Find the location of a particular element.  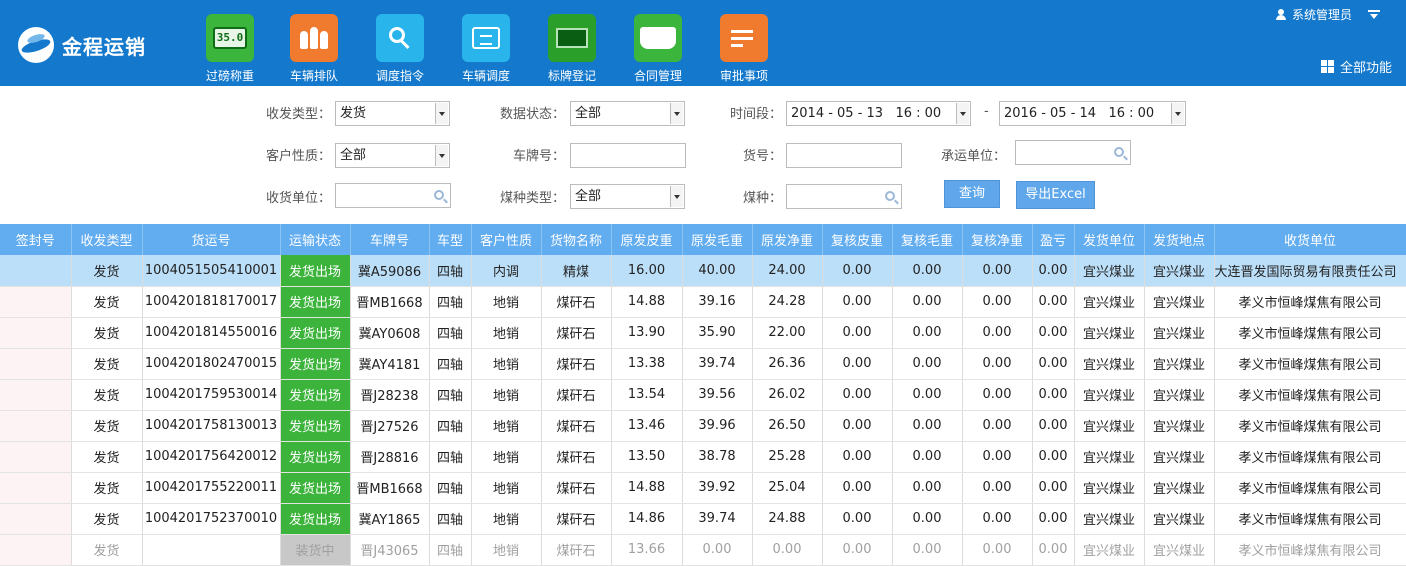

column-header: 发货地点 is located at coordinates (1179, 239).